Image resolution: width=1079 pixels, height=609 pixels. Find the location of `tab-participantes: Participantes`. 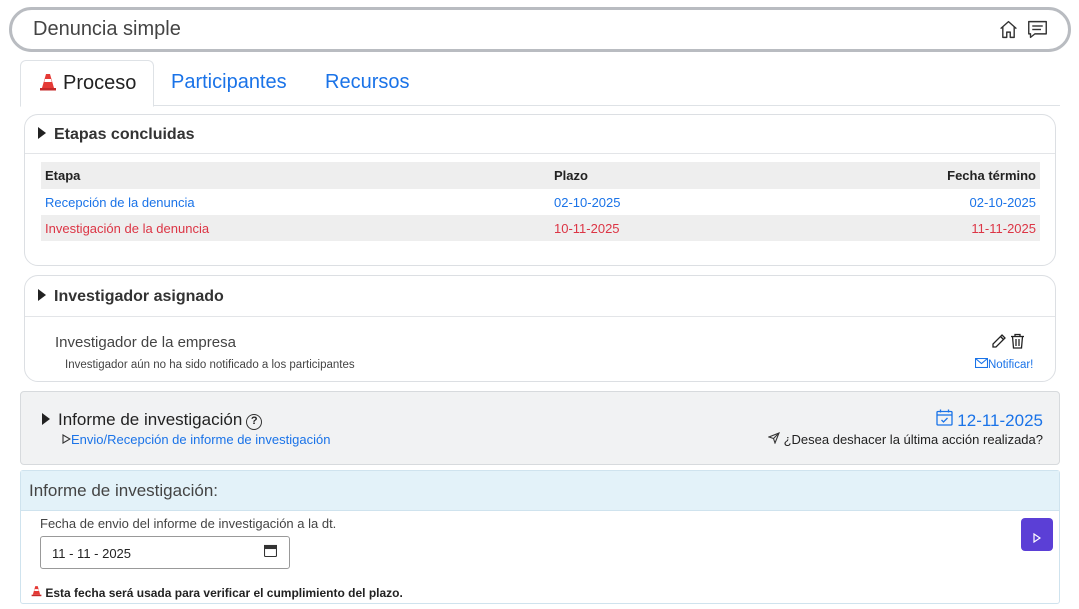

tab-participantes: Participantes is located at coordinates (229, 83).